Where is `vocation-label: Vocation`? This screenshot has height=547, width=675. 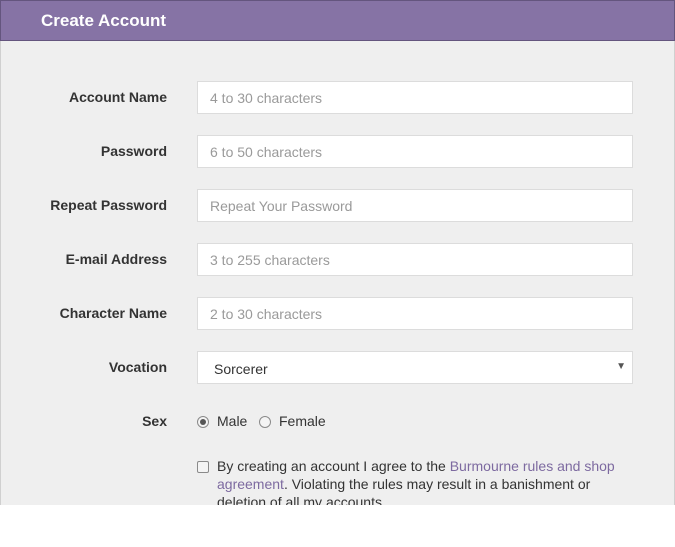 vocation-label: Vocation is located at coordinates (137, 367).